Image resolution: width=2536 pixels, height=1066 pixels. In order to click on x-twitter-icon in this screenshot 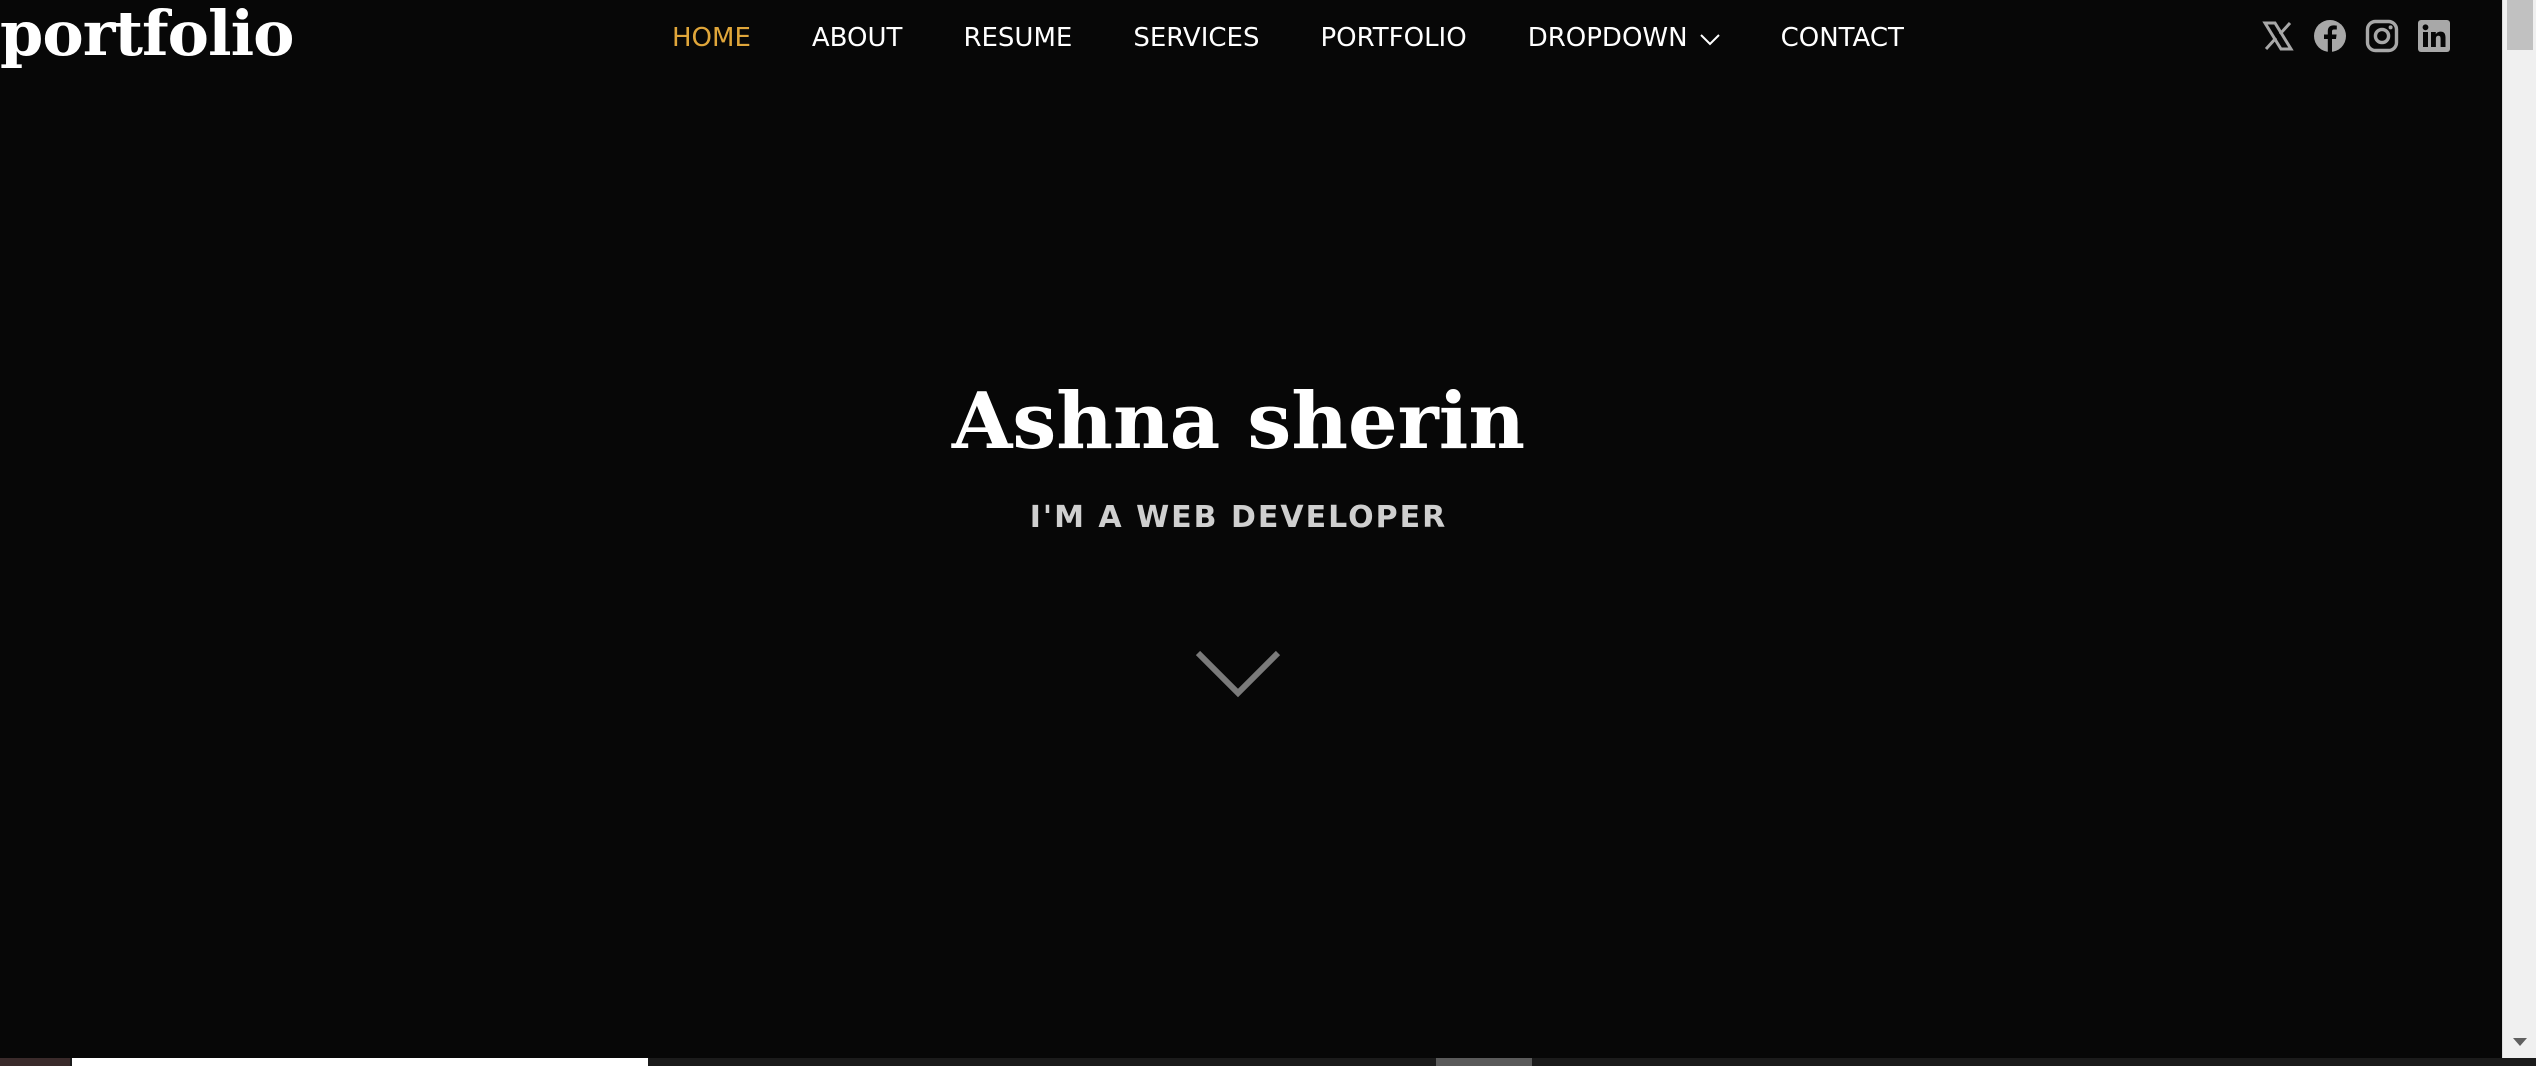, I will do `click(2278, 36)`.